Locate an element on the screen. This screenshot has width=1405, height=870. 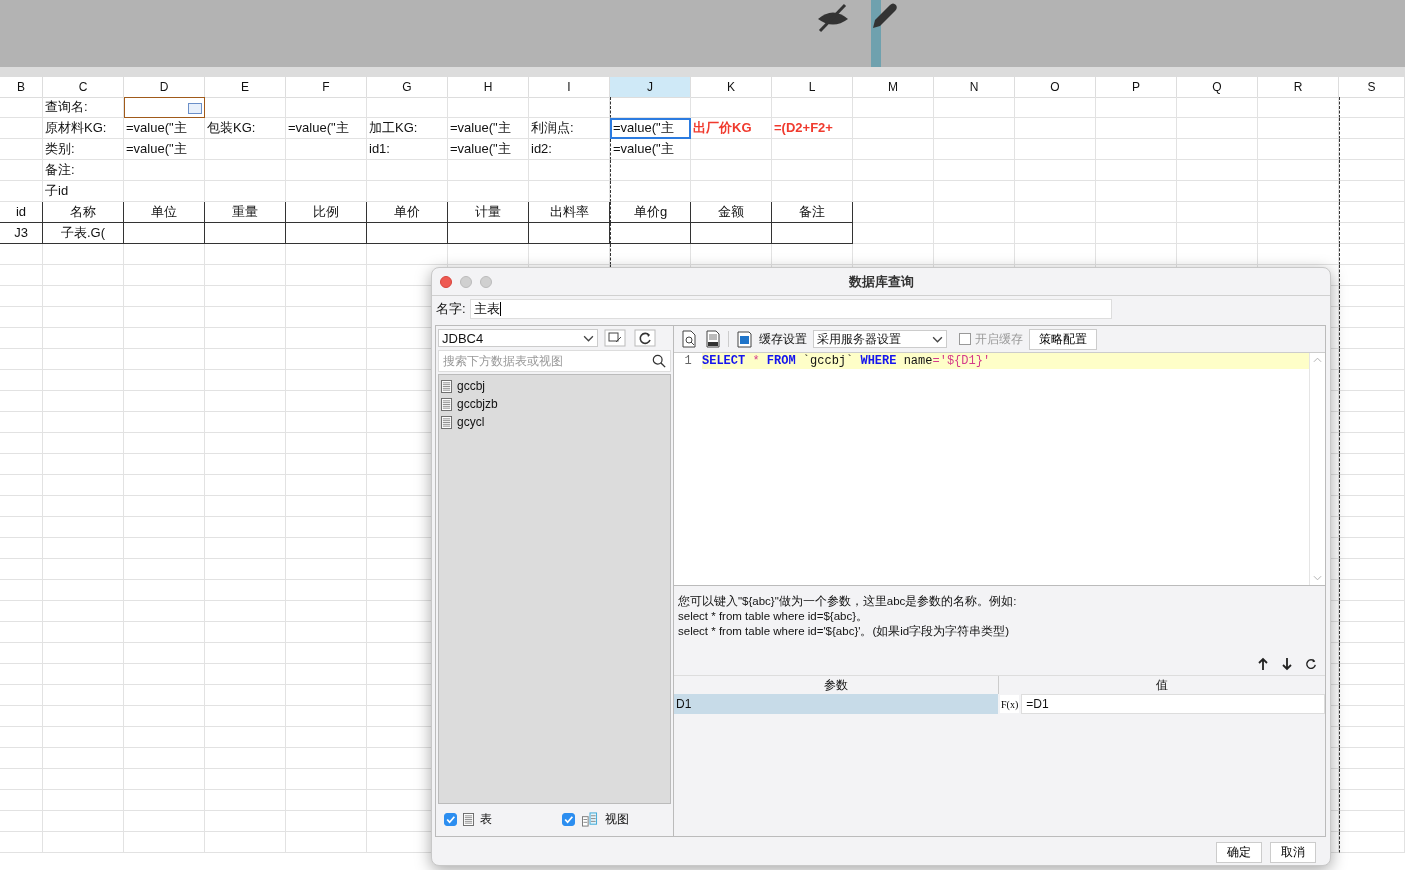
column-header: L is located at coordinates (812, 87).